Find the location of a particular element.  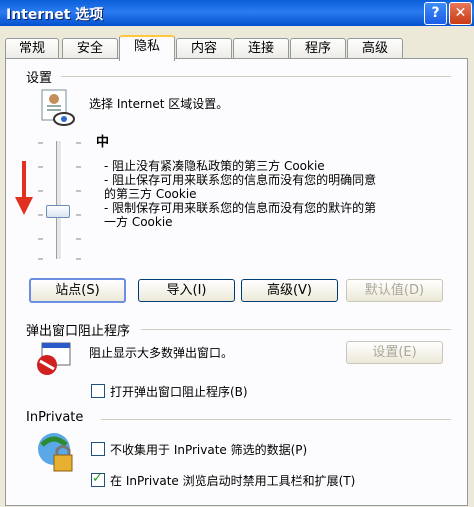

default-button: 默认值(D) is located at coordinates (394, 290).